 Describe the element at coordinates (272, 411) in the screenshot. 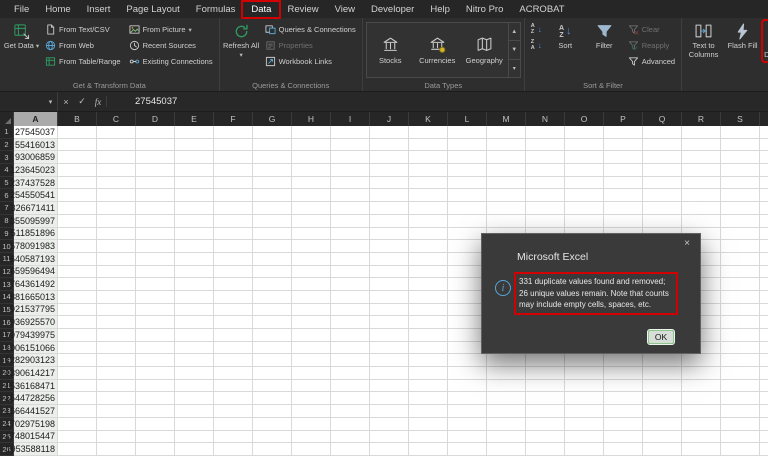

I see `cell-G23` at that location.